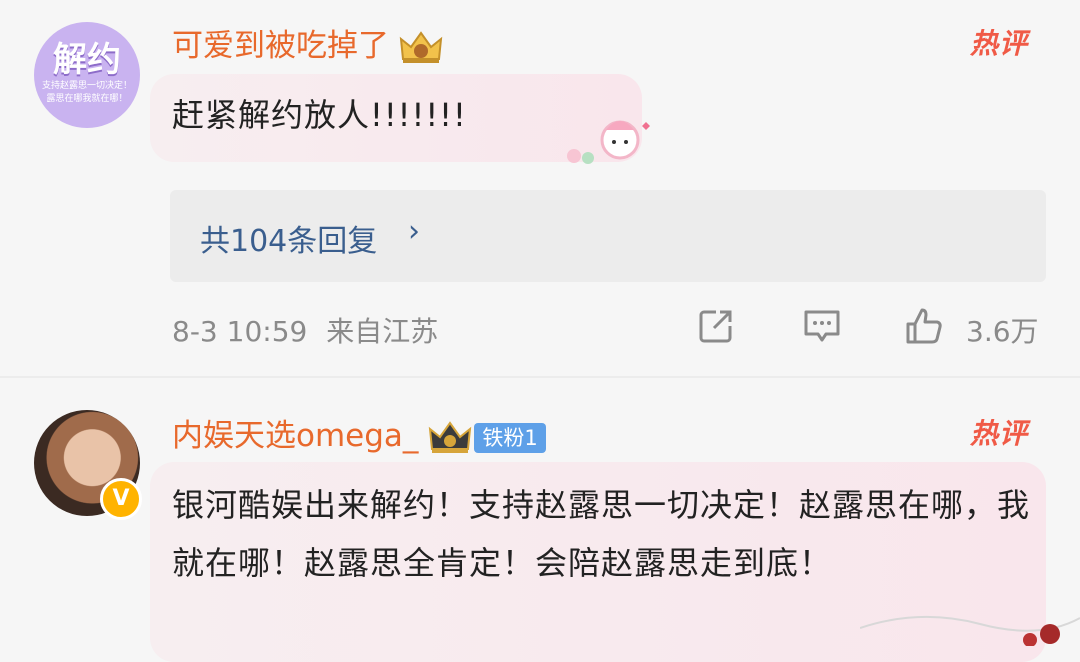 The height and width of the screenshot is (662, 1080). What do you see at coordinates (87, 92) in the screenshot?
I see `avatar-caption: 支持赵露思一切决定！露思在哪我就在哪！` at bounding box center [87, 92].